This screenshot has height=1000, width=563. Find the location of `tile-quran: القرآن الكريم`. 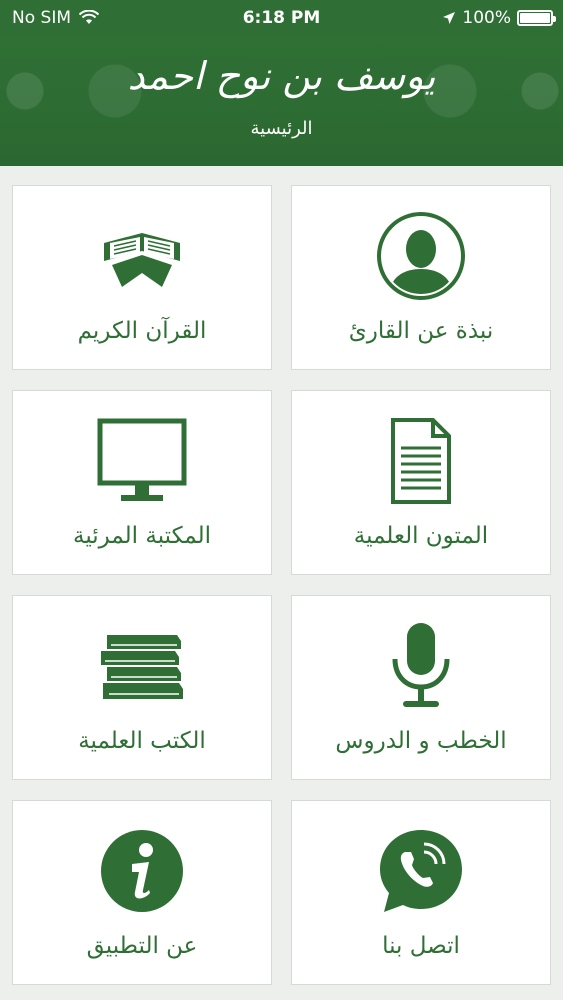

tile-quran: القرآن الكريم is located at coordinates (142, 277).